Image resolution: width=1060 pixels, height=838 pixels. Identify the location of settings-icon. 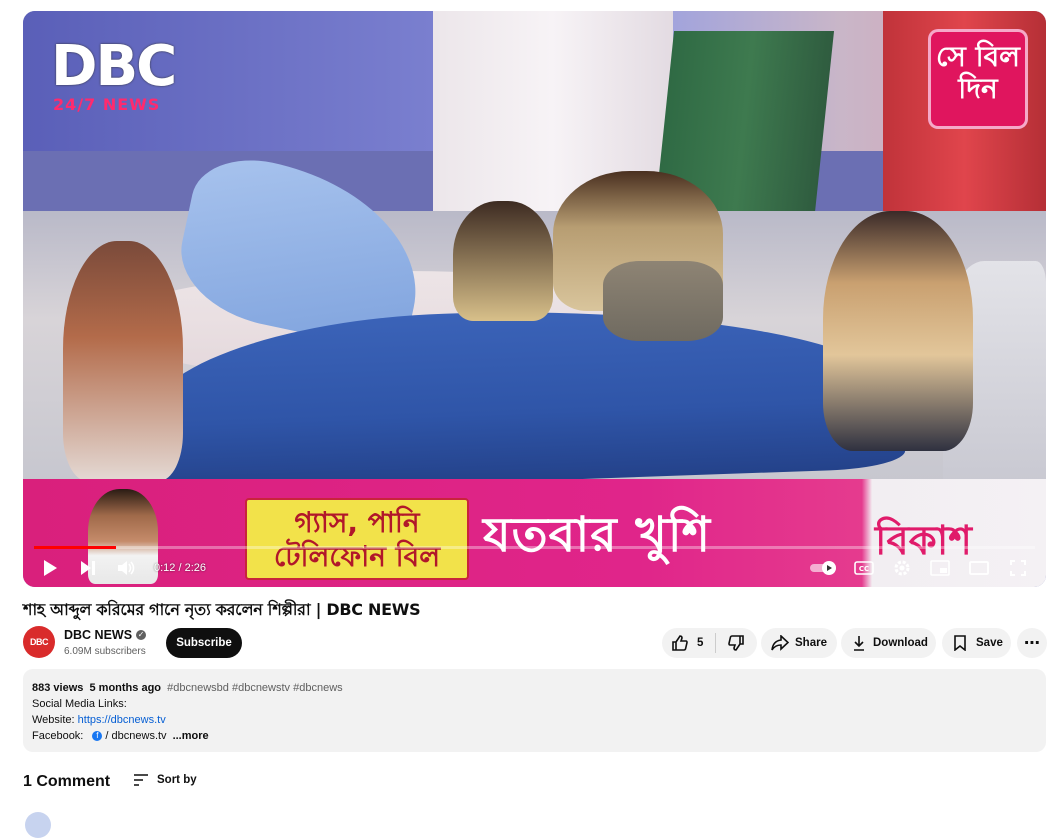
(902, 568).